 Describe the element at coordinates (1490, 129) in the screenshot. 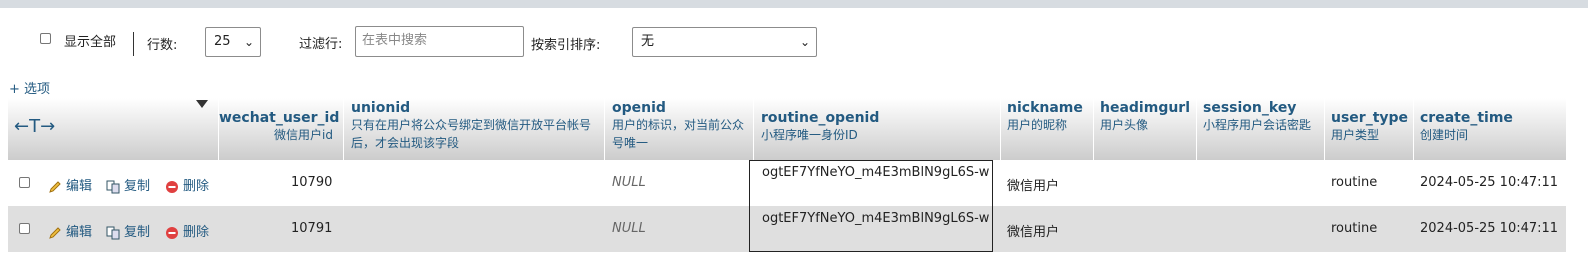

I see `col-create-time: create_time 创建时间` at that location.